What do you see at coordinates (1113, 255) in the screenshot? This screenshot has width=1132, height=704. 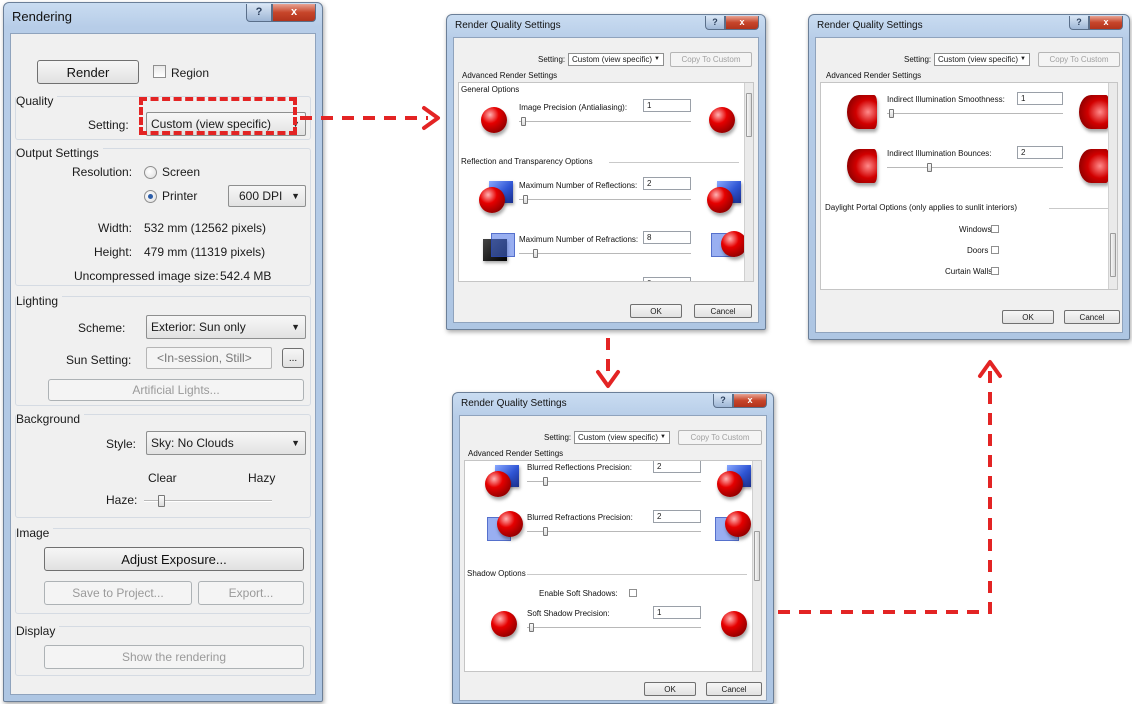 I see `dialog2-scrollbar-thumb` at bounding box center [1113, 255].